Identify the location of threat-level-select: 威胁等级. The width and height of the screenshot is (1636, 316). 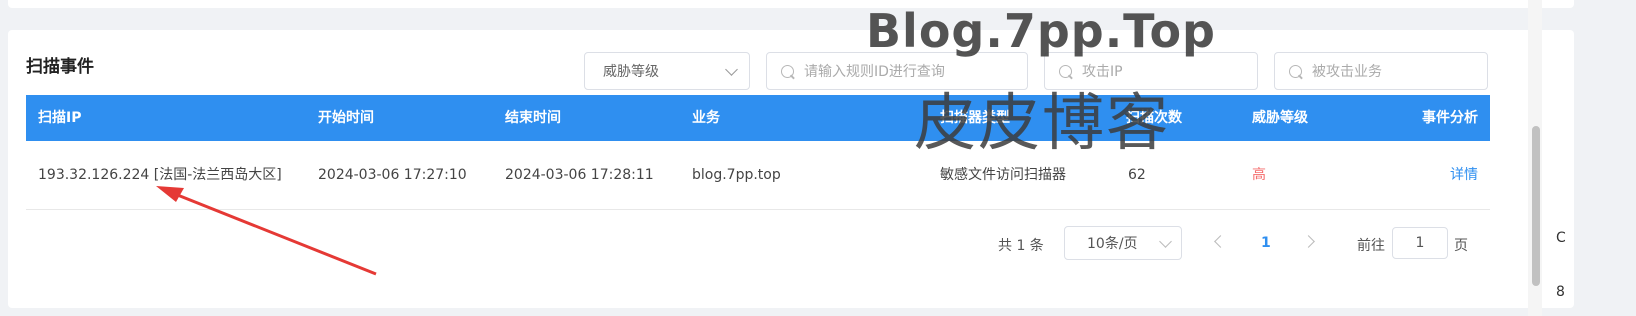
(667, 71).